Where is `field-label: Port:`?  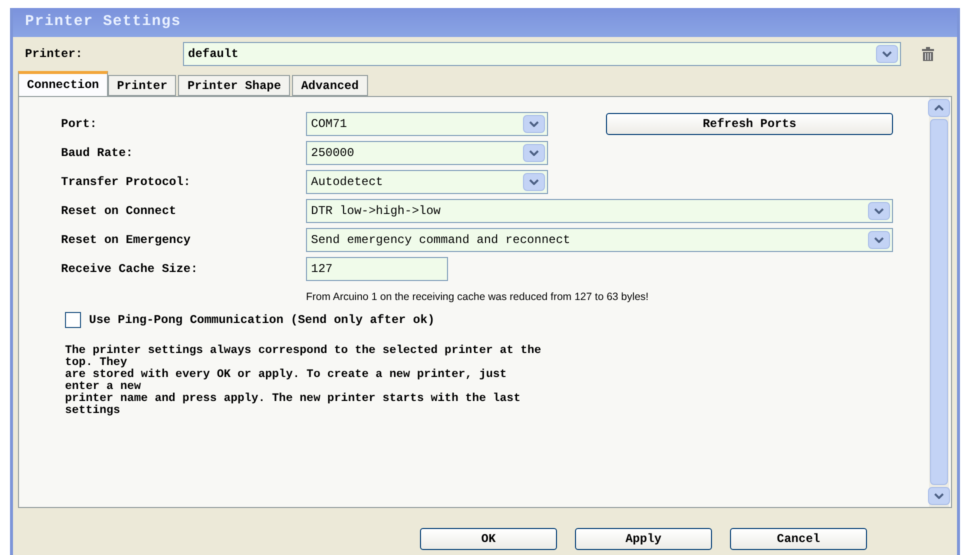 field-label: Port: is located at coordinates (79, 124).